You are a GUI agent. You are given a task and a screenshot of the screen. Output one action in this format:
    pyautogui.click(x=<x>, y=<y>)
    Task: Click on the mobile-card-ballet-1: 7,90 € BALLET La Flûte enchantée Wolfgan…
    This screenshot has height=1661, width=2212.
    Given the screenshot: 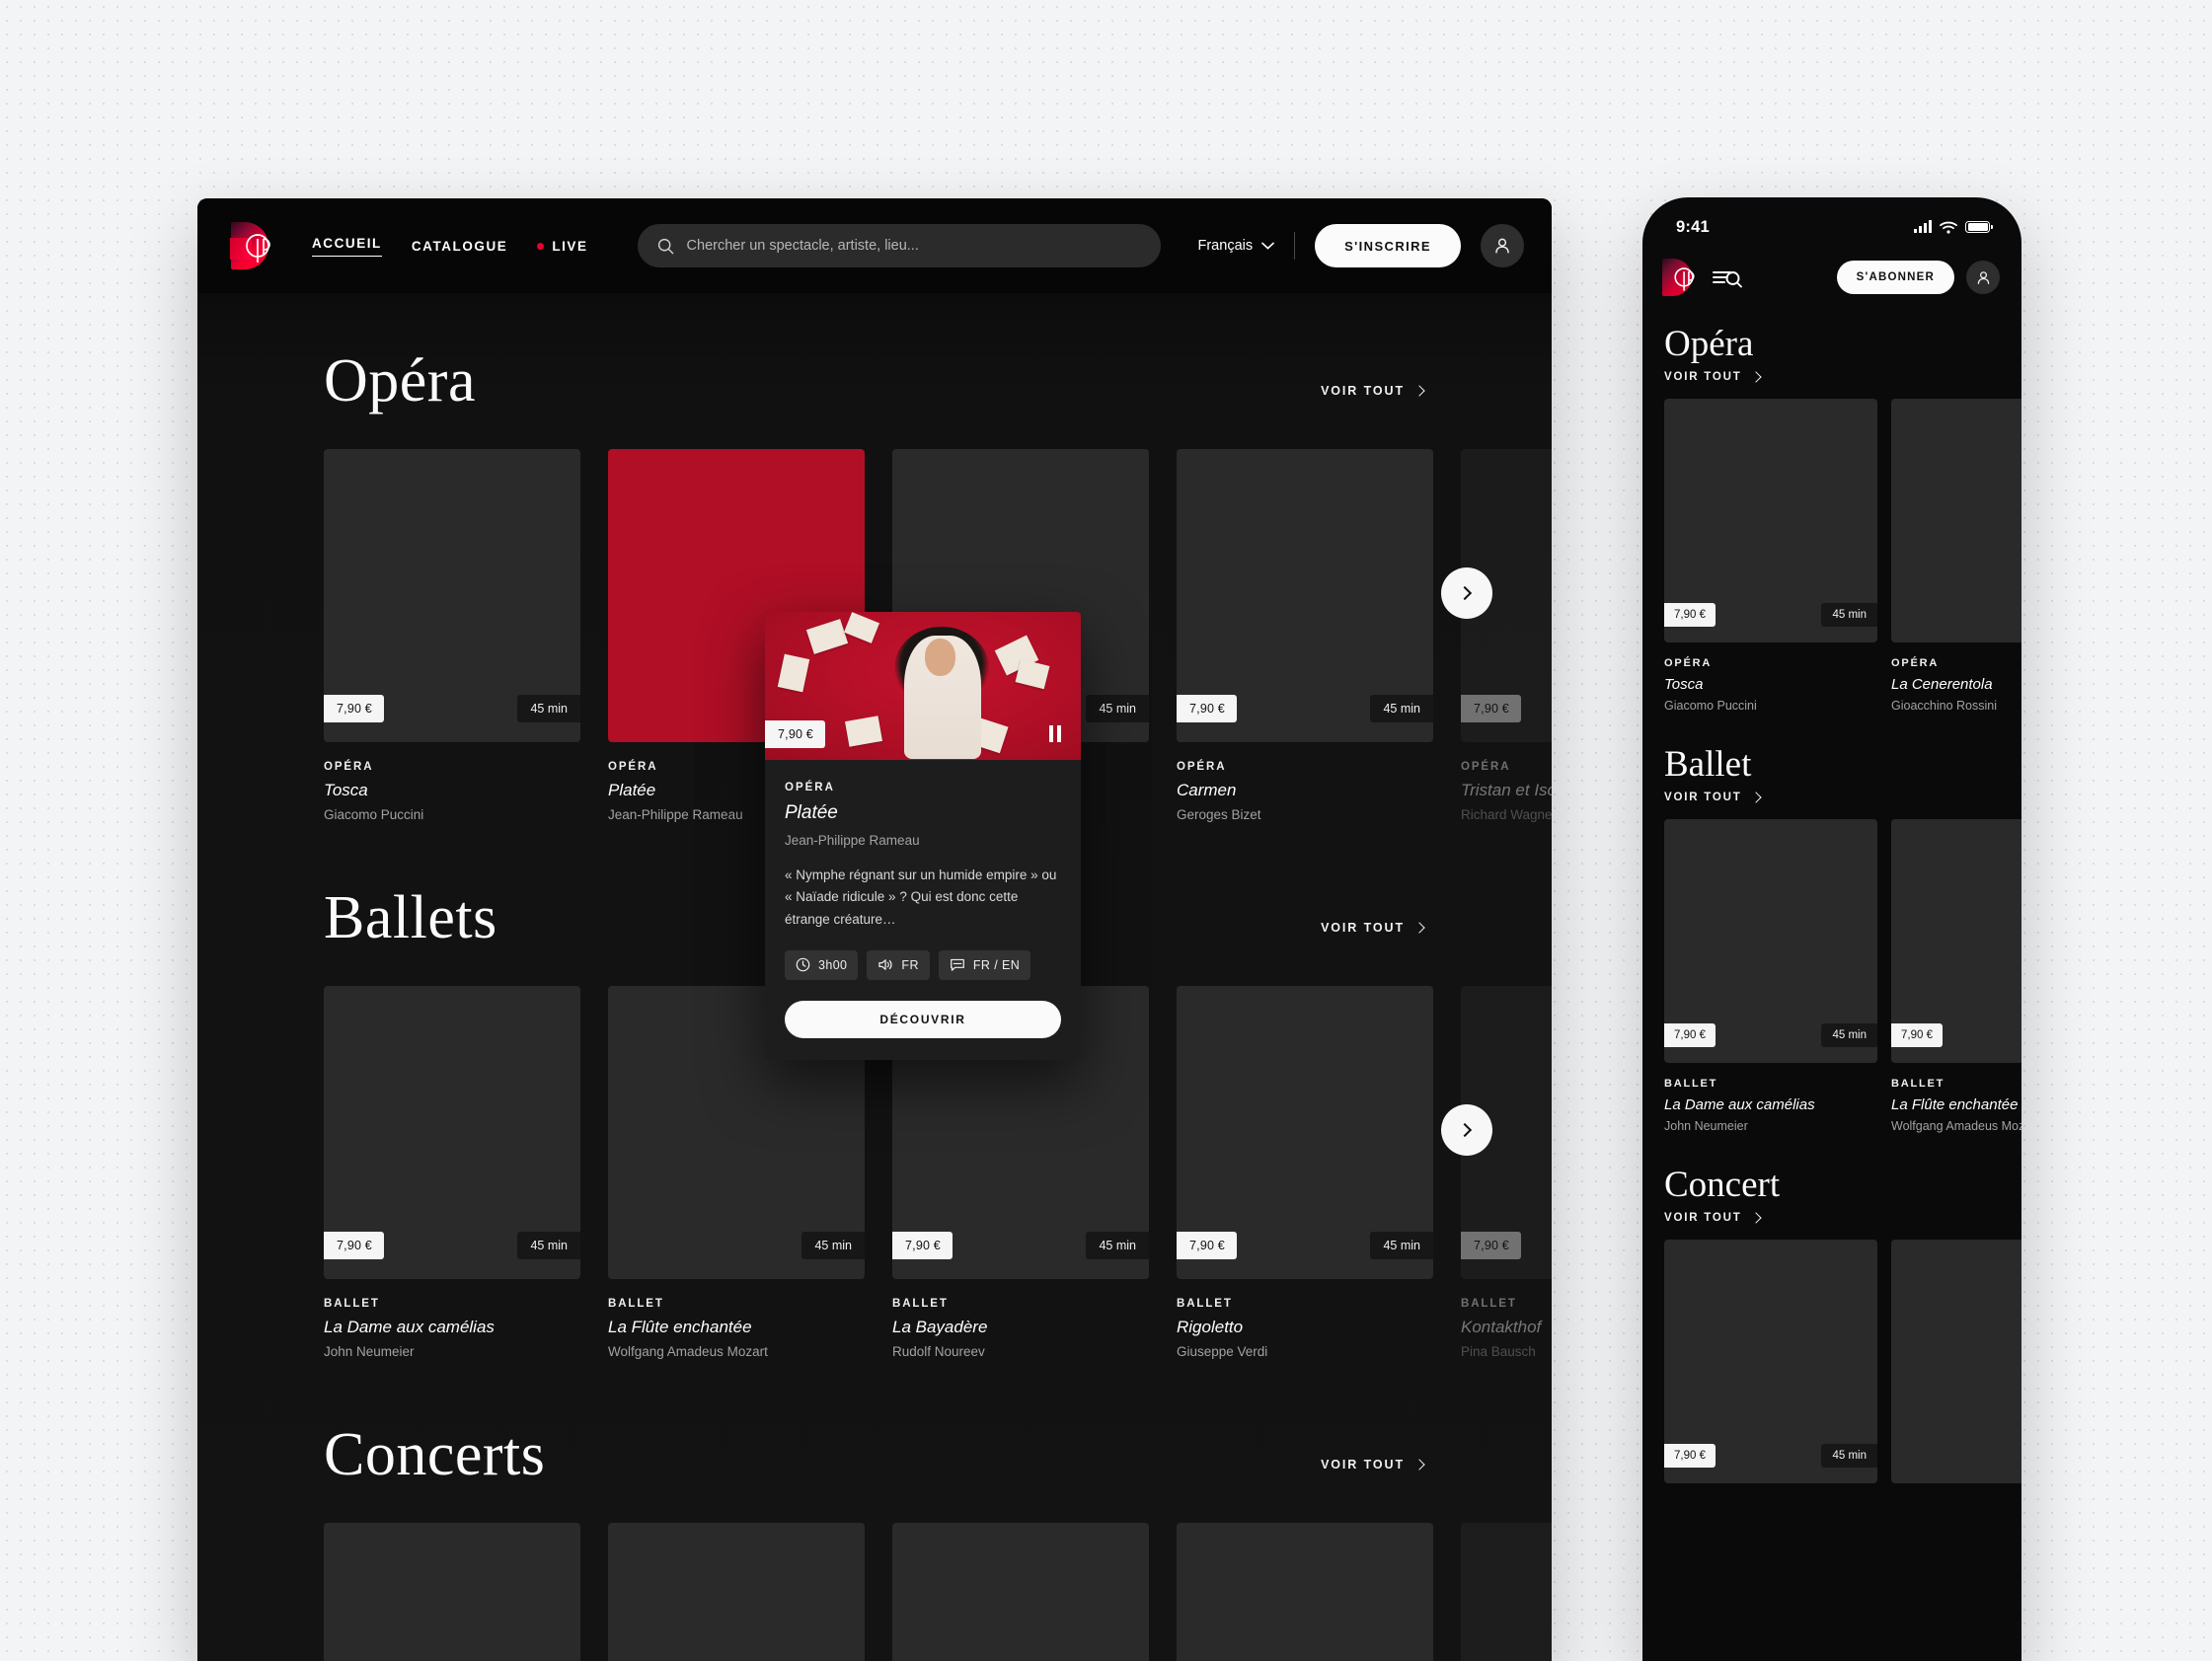 What is the action you would take?
    pyautogui.click(x=1956, y=976)
    